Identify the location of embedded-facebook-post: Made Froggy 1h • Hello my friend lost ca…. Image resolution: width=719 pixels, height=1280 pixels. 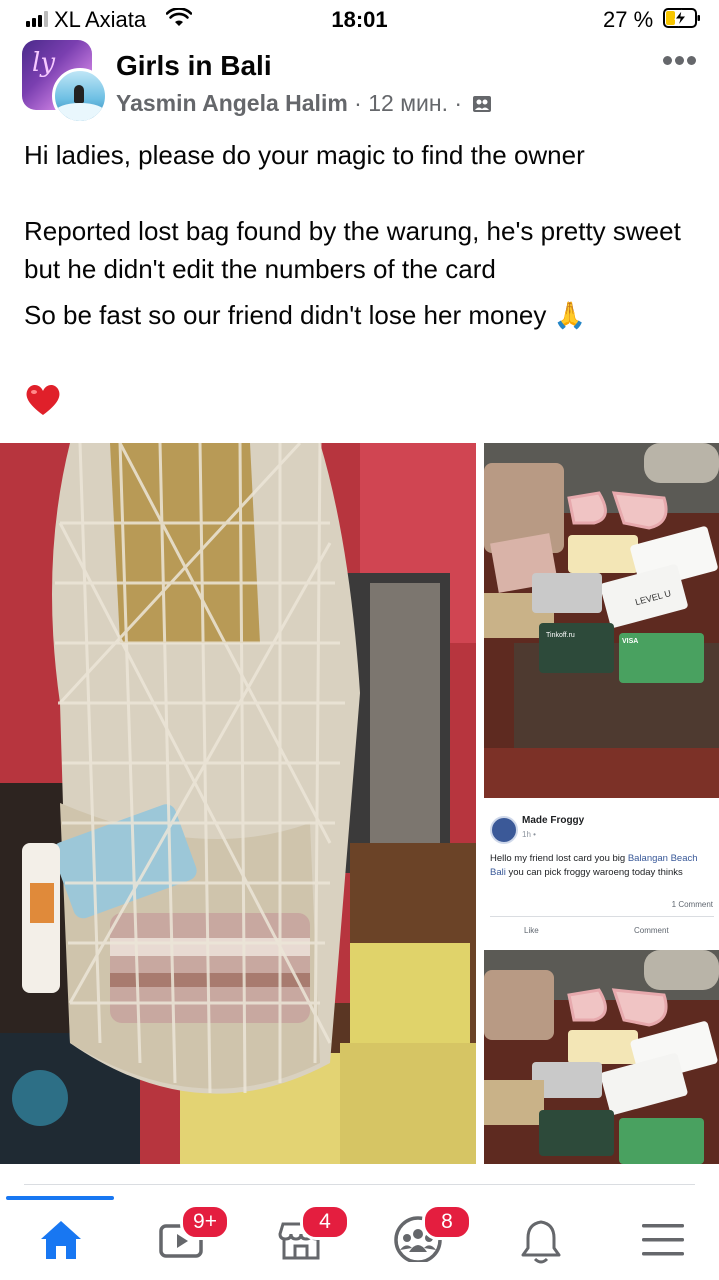
(601, 876).